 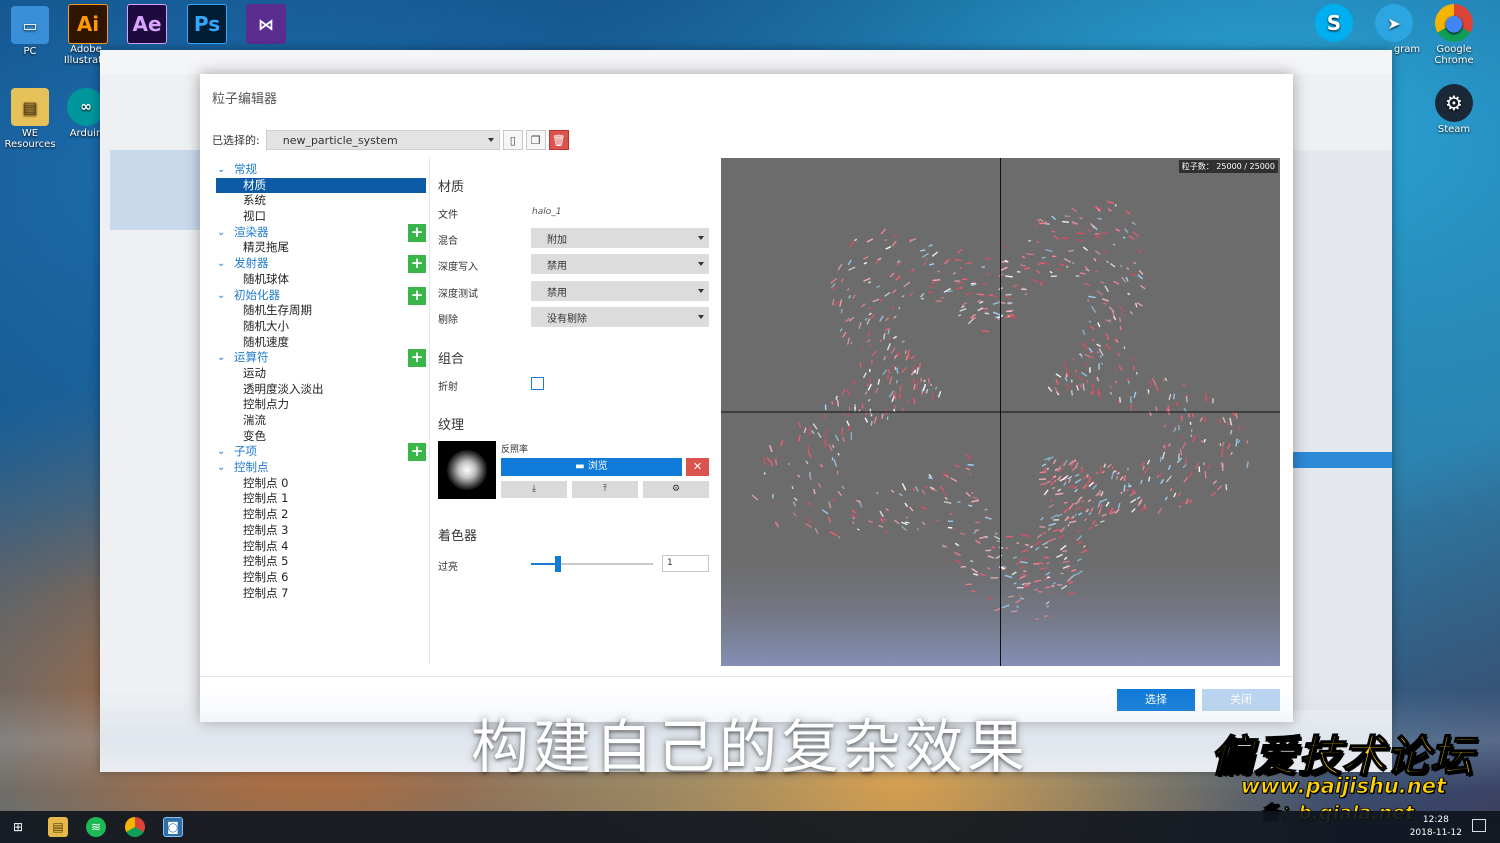 I want to click on desktop-icon-skype: S, so click(x=1334, y=24).